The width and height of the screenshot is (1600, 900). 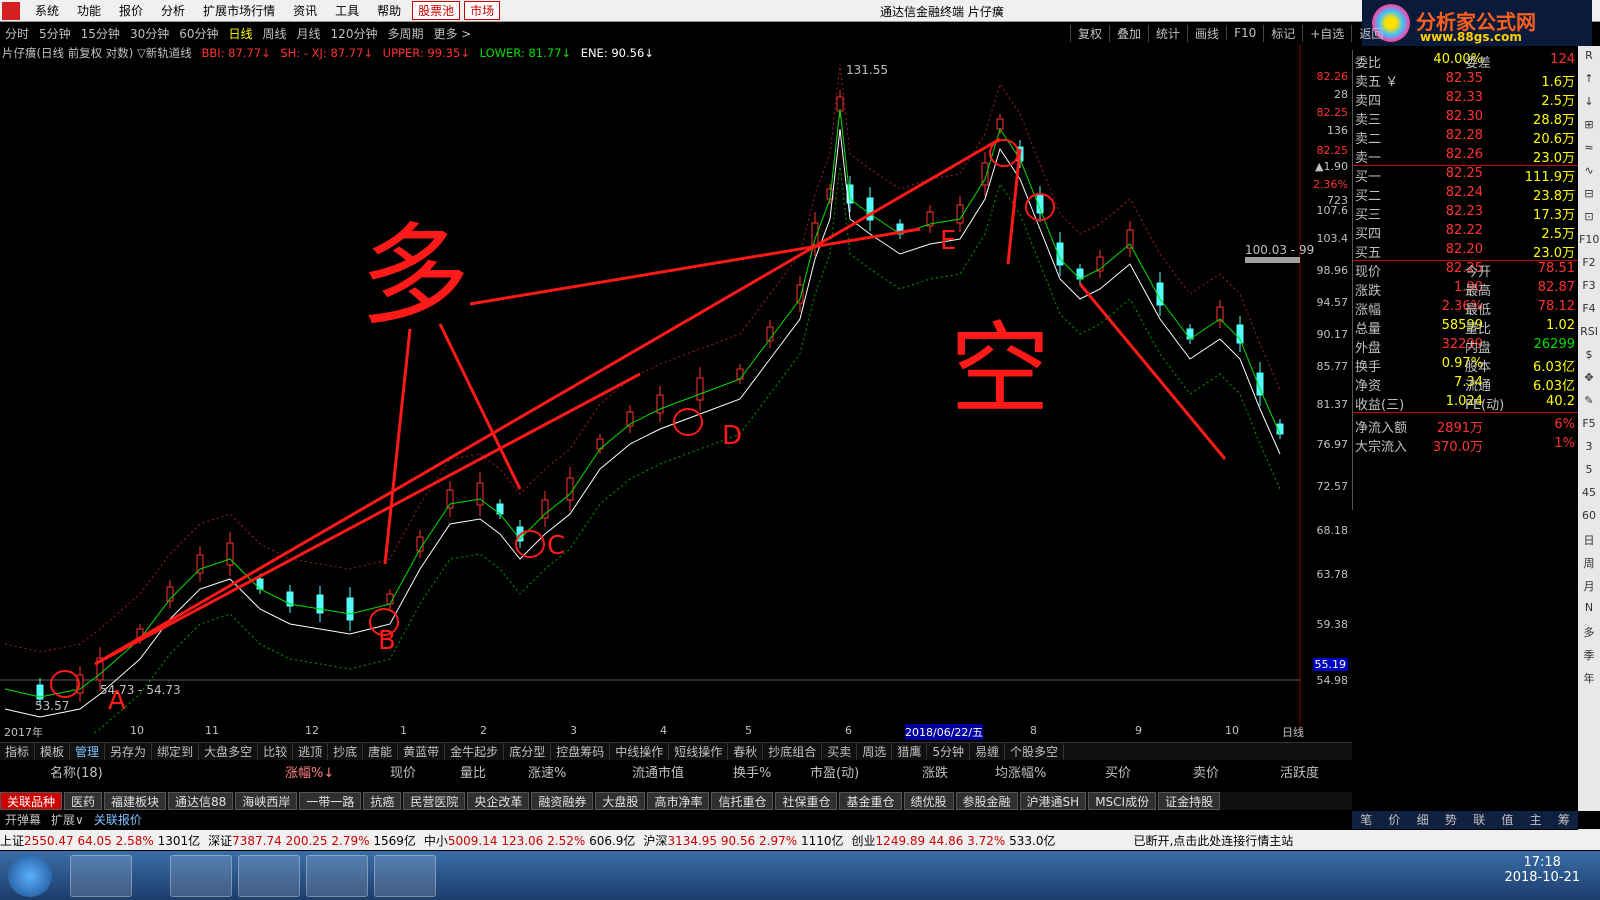 I want to click on block-tab: 海峡西岸, so click(x=266, y=801).